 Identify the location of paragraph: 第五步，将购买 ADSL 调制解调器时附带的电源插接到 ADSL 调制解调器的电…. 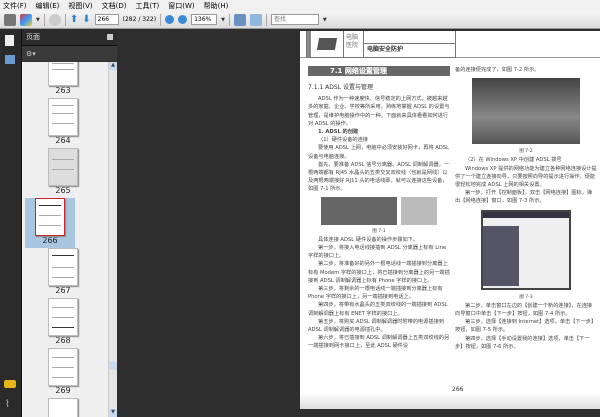
(376, 326).